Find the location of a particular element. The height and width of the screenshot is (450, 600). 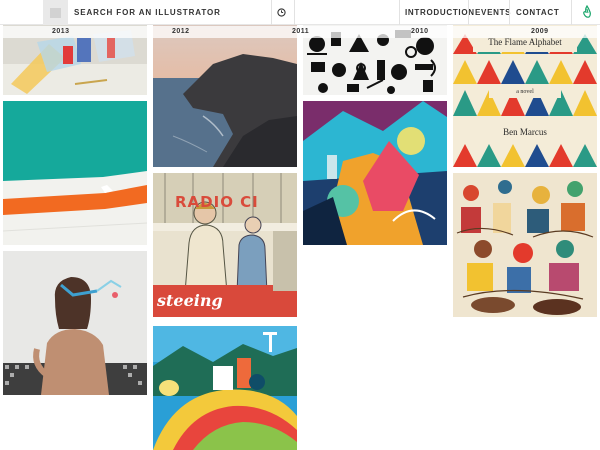

book-subtitle: a novel is located at coordinates (525, 92).